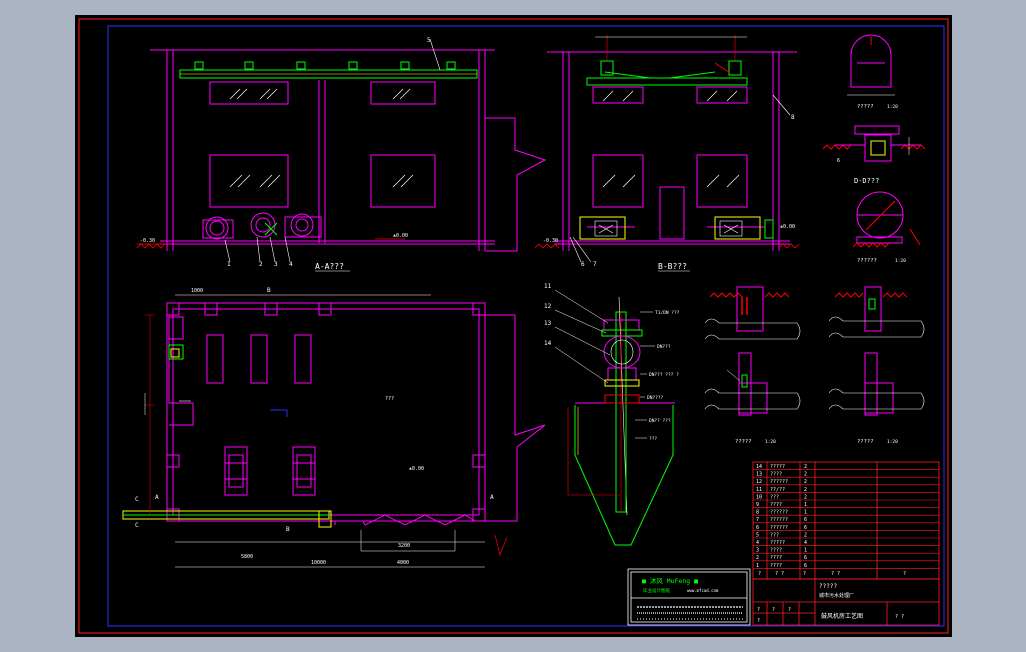 Image resolution: width=1026 pixels, height=652 pixels. I want to click on balloon-pipe-11: 11, so click(548, 286).